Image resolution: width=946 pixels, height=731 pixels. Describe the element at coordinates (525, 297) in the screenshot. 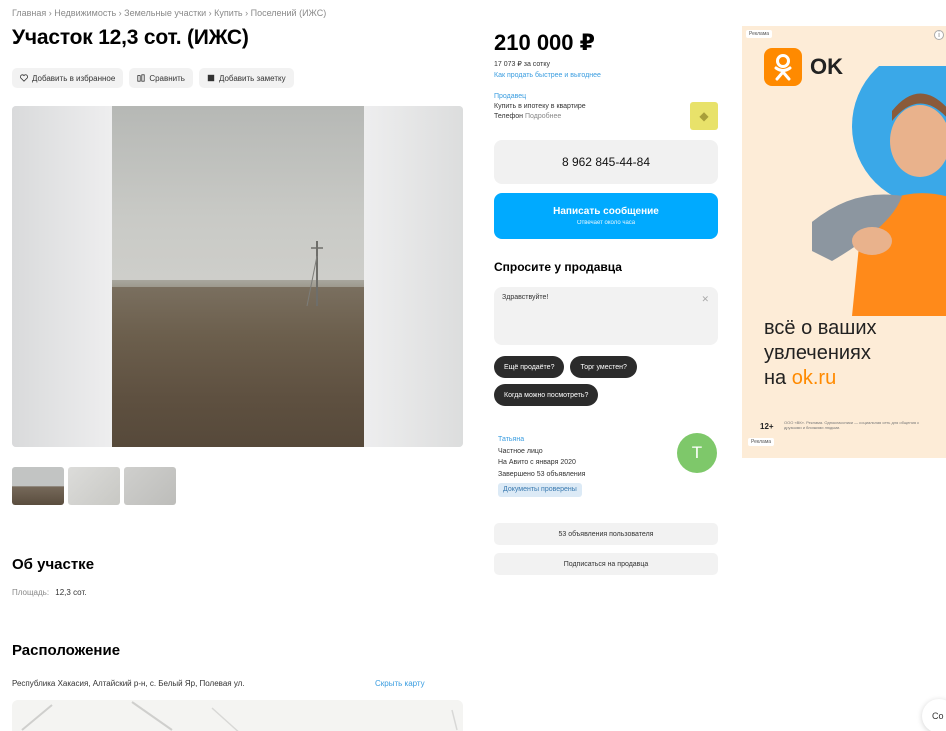

I see `ask-seller-input-text: Здравствуйте!` at that location.